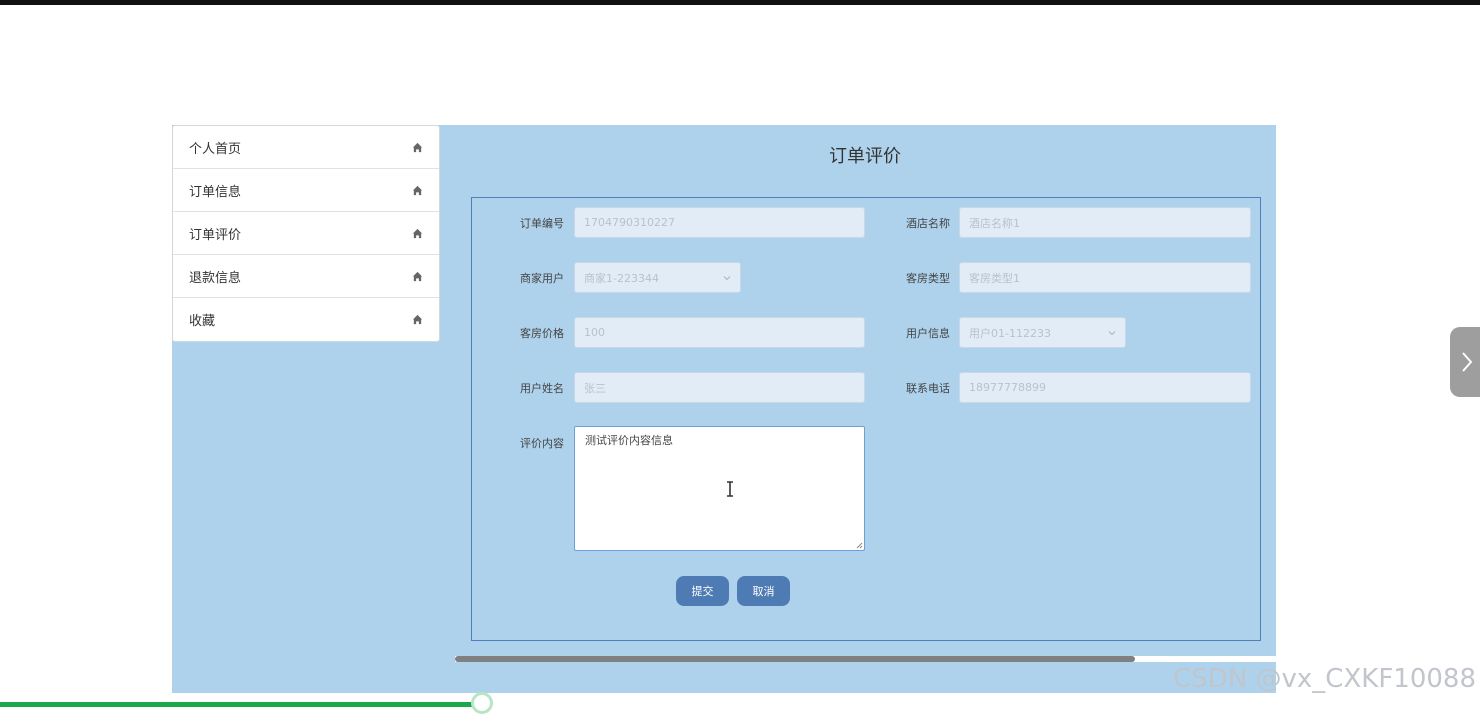 This screenshot has height=714, width=1480. What do you see at coordinates (621, 278) in the screenshot?
I see `merchant-value: 商家1-223344` at bounding box center [621, 278].